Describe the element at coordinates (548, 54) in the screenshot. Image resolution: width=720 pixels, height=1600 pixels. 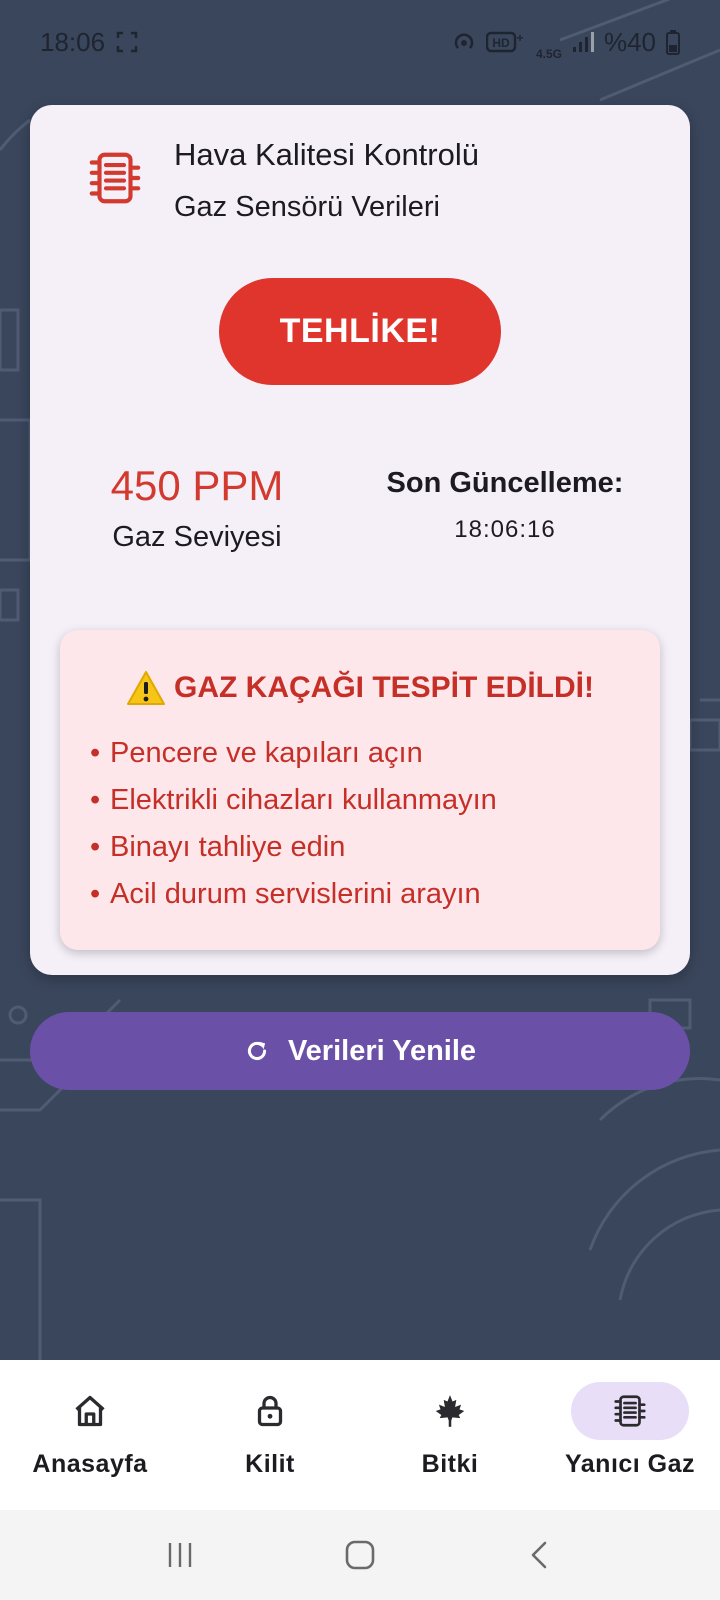
I see `network-type: 4.5G` at that location.